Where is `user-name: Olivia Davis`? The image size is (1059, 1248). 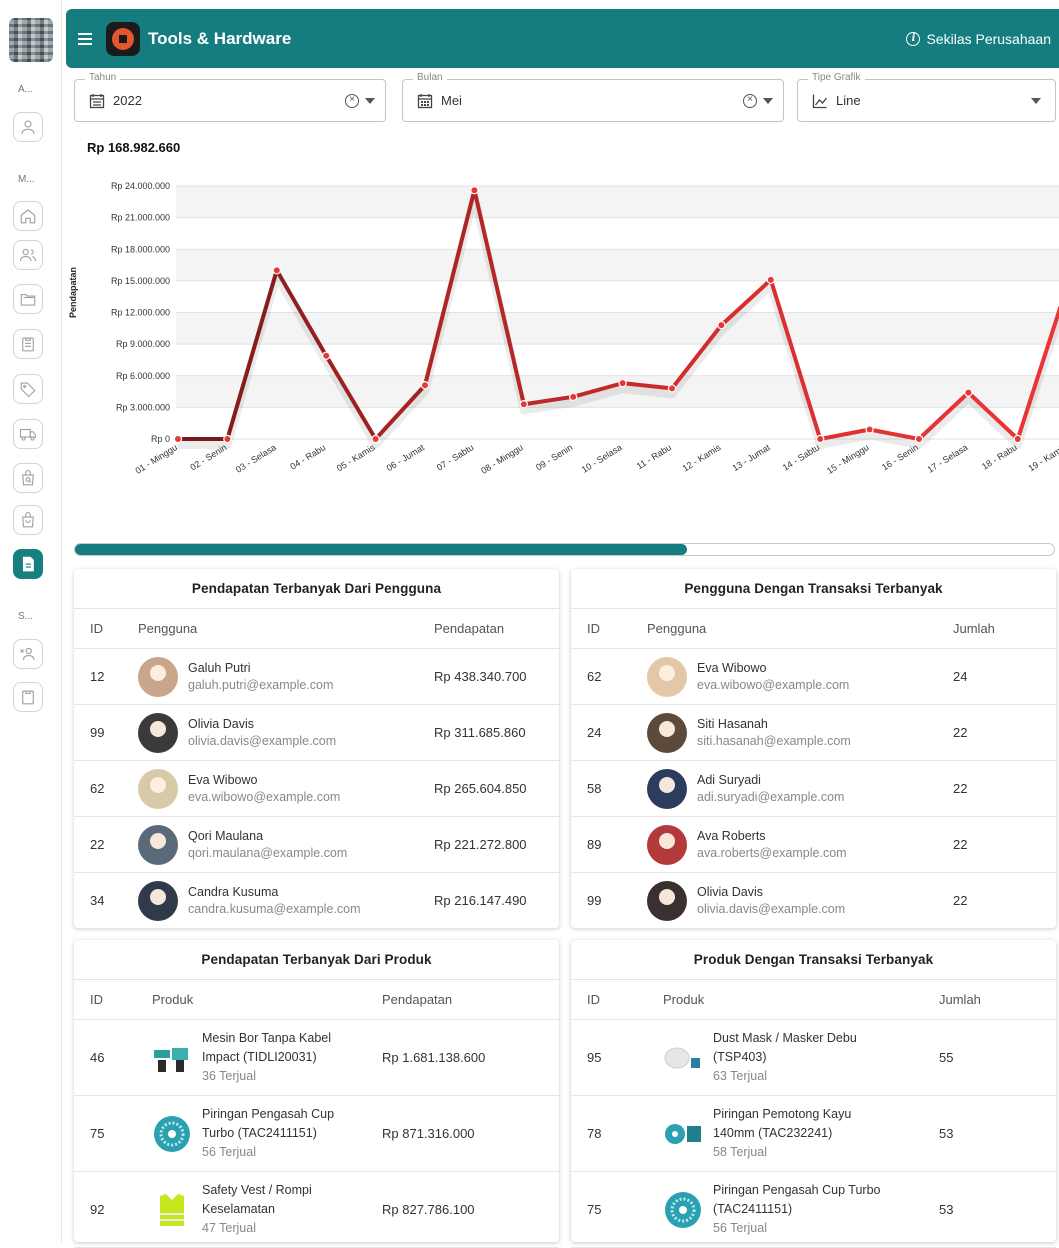
user-name: Olivia Davis is located at coordinates (221, 723).